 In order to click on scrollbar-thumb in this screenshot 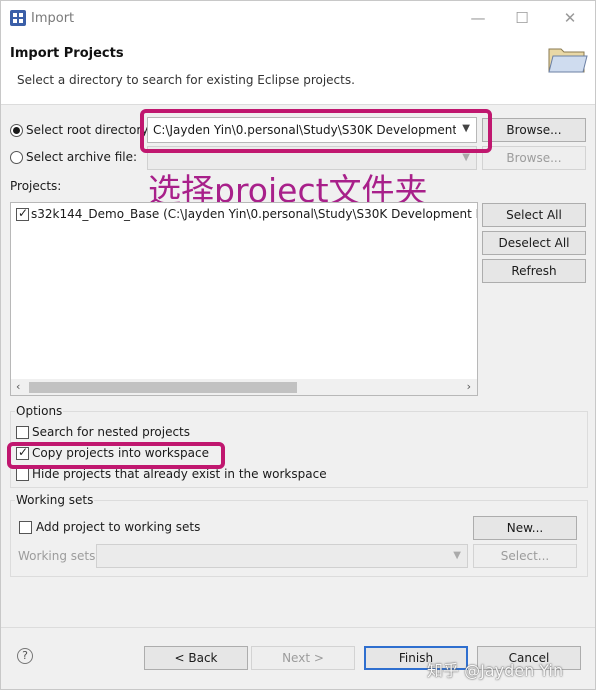, I will do `click(163, 387)`.